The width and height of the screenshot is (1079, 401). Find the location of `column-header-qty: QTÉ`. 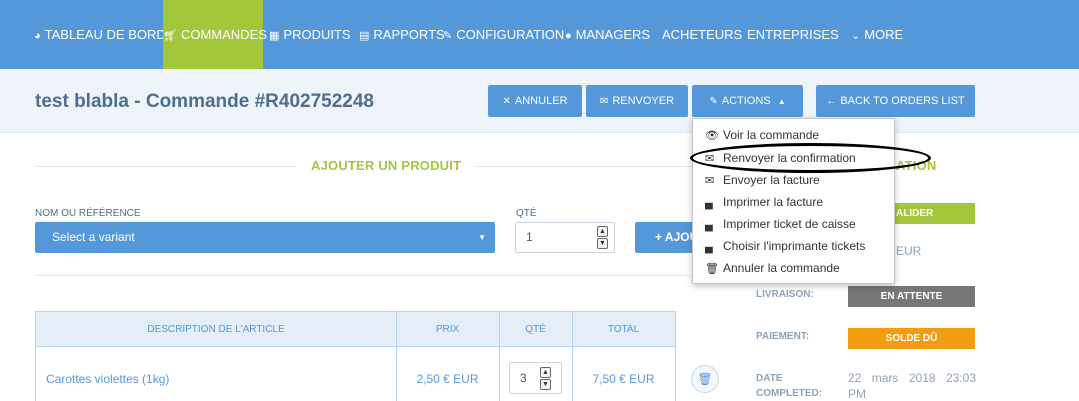

column-header-qty: QTÉ is located at coordinates (535, 329).